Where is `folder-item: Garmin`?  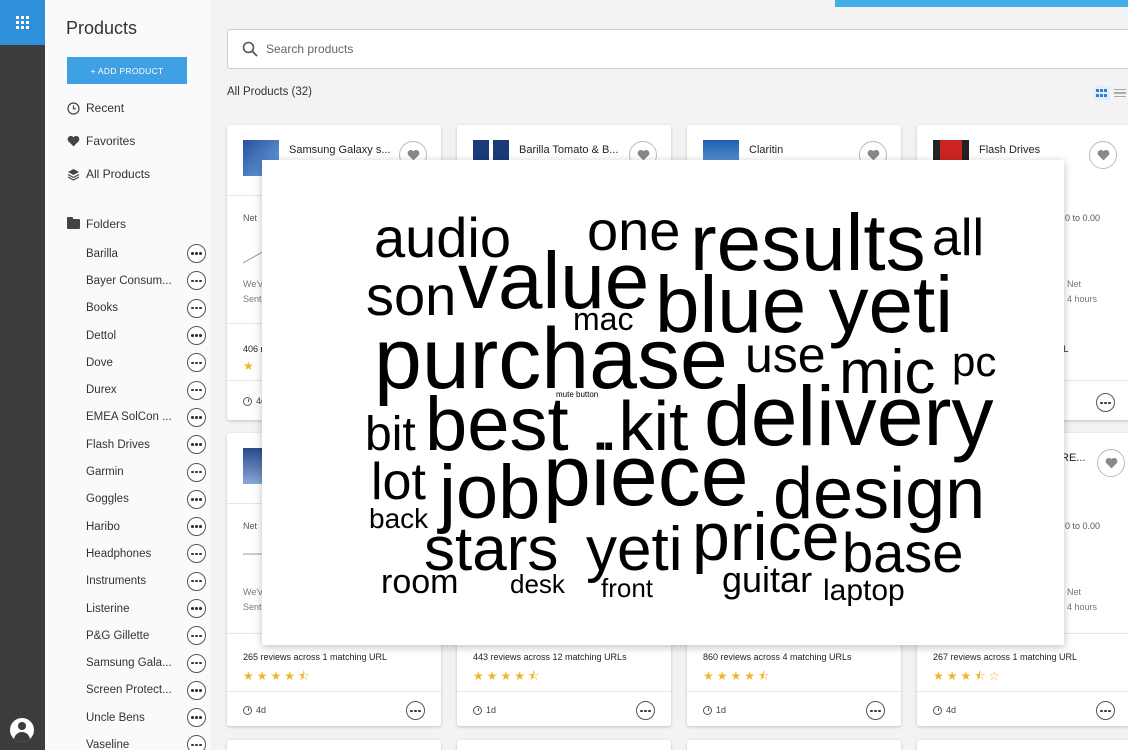
folder-item: Garmin is located at coordinates (146, 471).